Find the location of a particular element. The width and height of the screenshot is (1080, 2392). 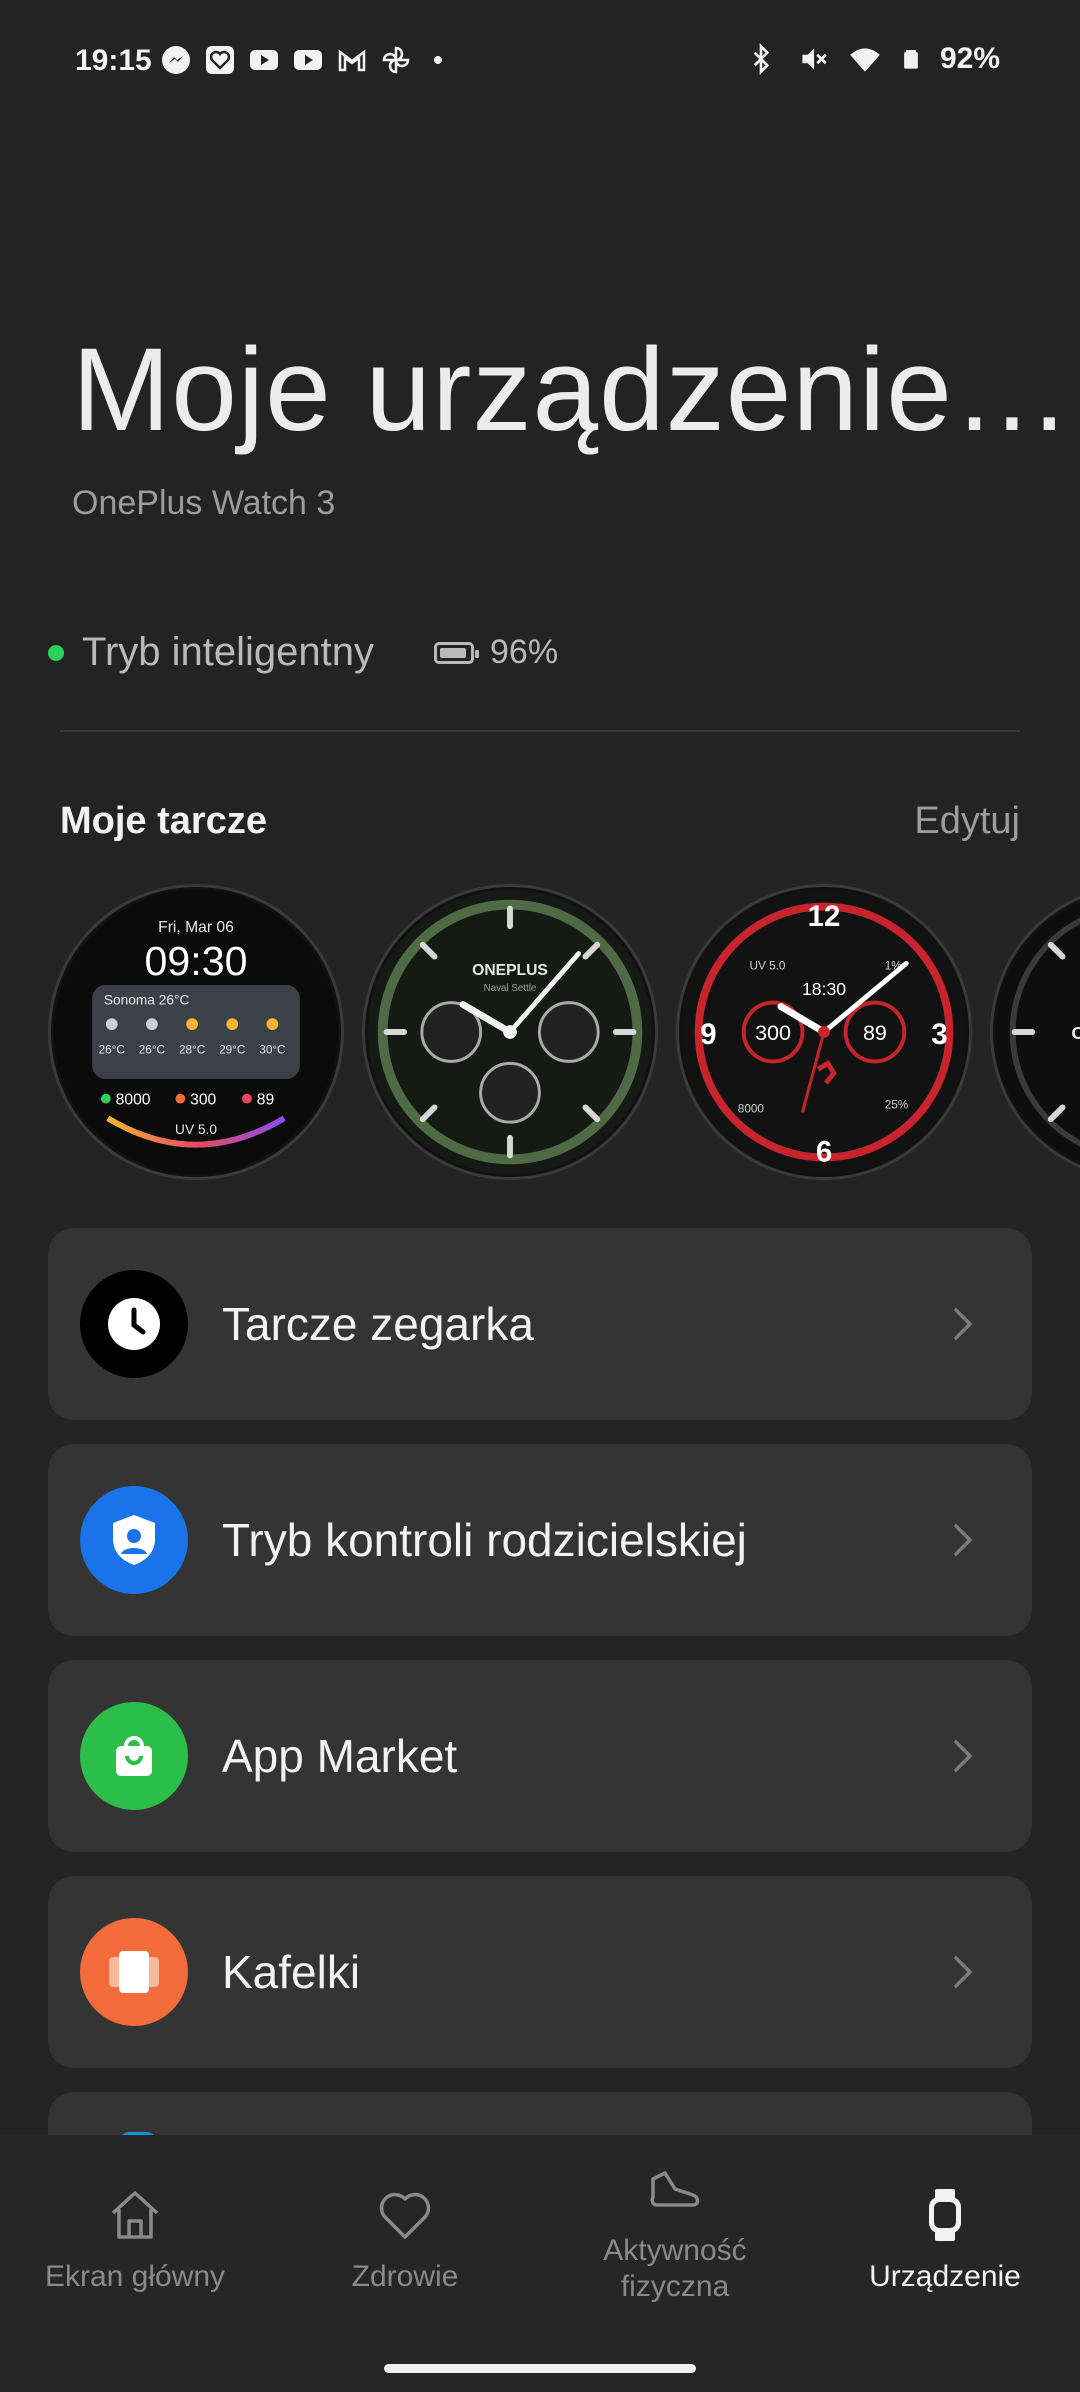

mute-icon is located at coordinates (814, 59).